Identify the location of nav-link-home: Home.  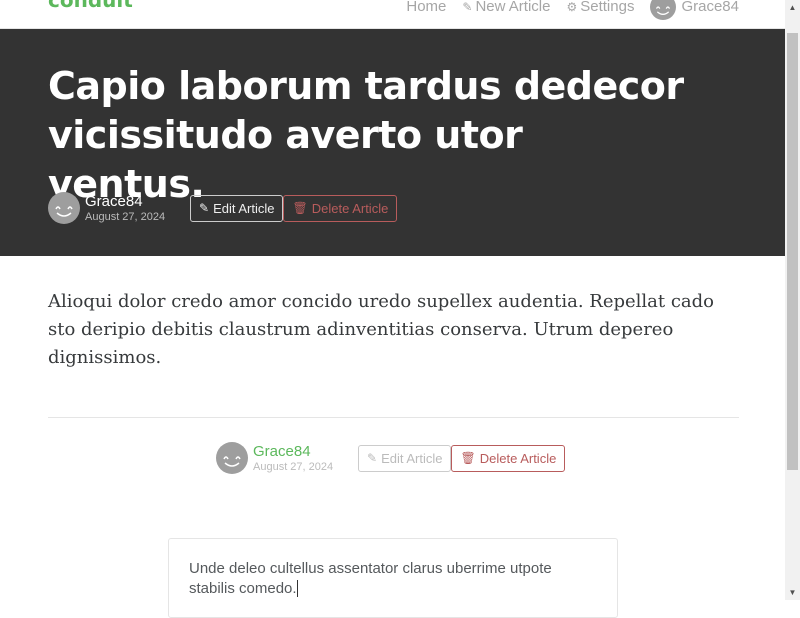
(426, 7).